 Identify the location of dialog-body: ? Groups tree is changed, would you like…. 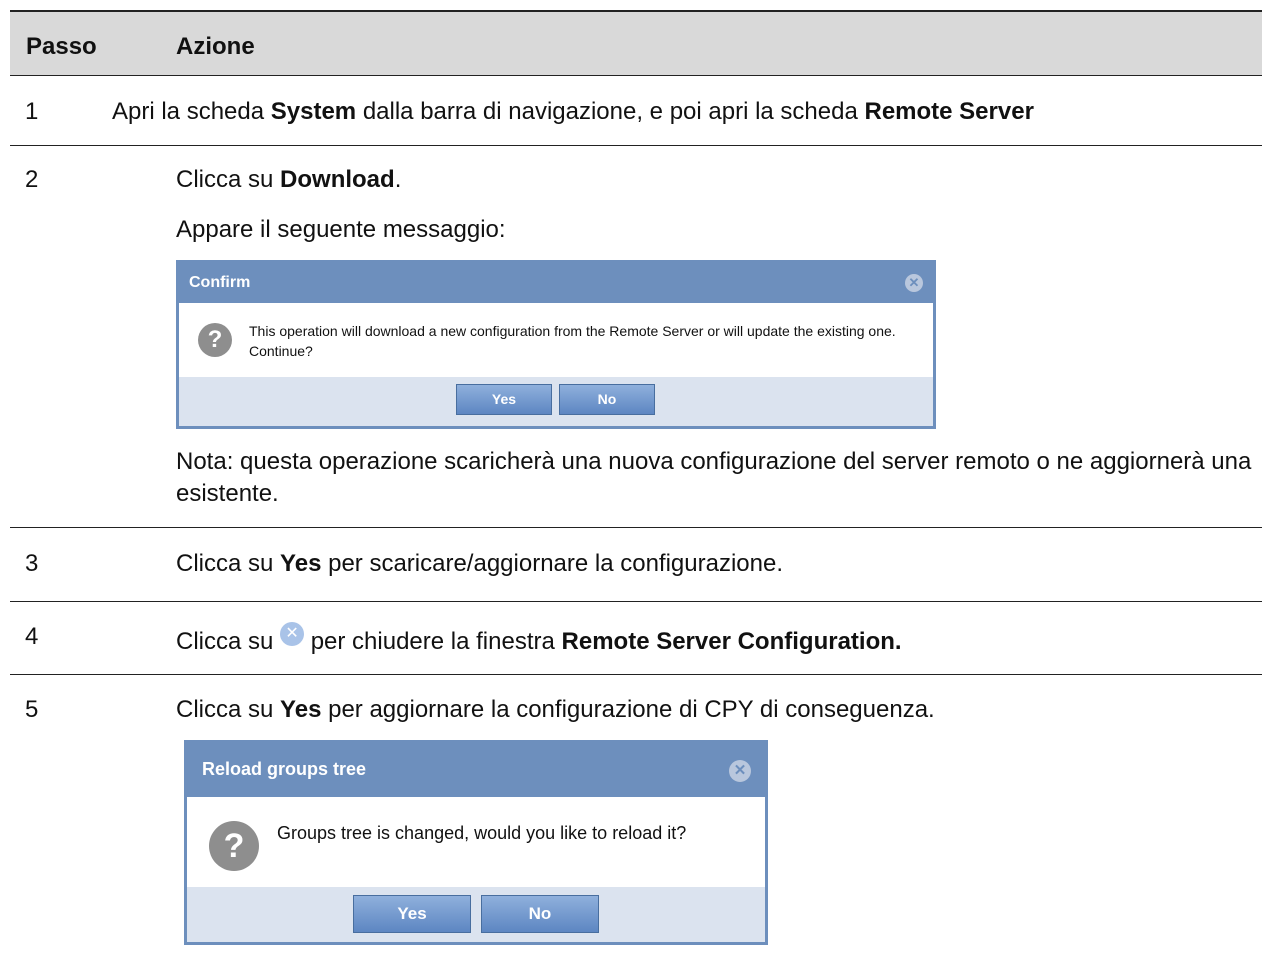
(476, 869).